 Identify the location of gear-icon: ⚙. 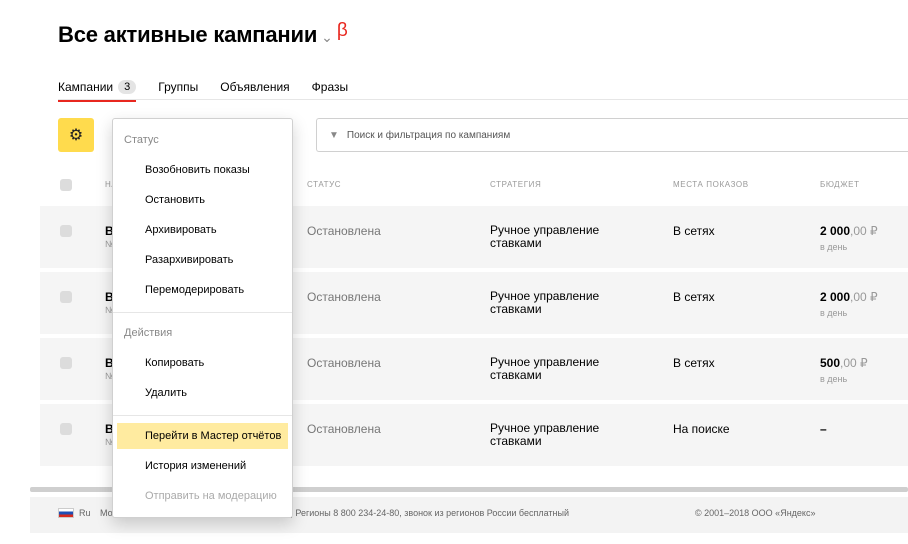
(76, 135).